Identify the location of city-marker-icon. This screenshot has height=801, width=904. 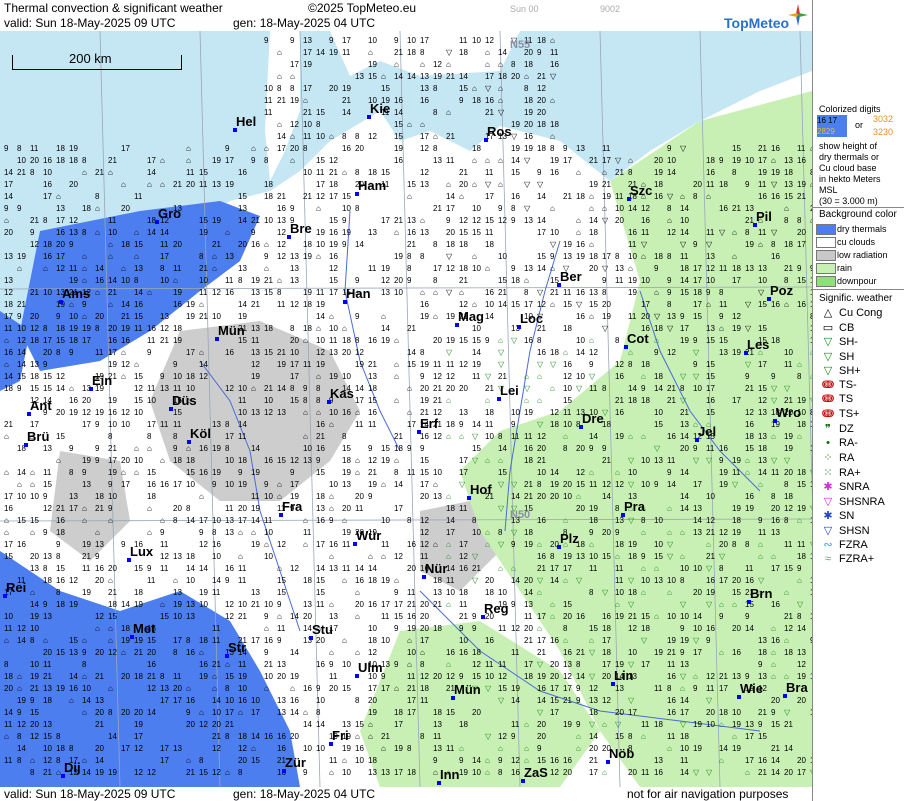
(755, 225).